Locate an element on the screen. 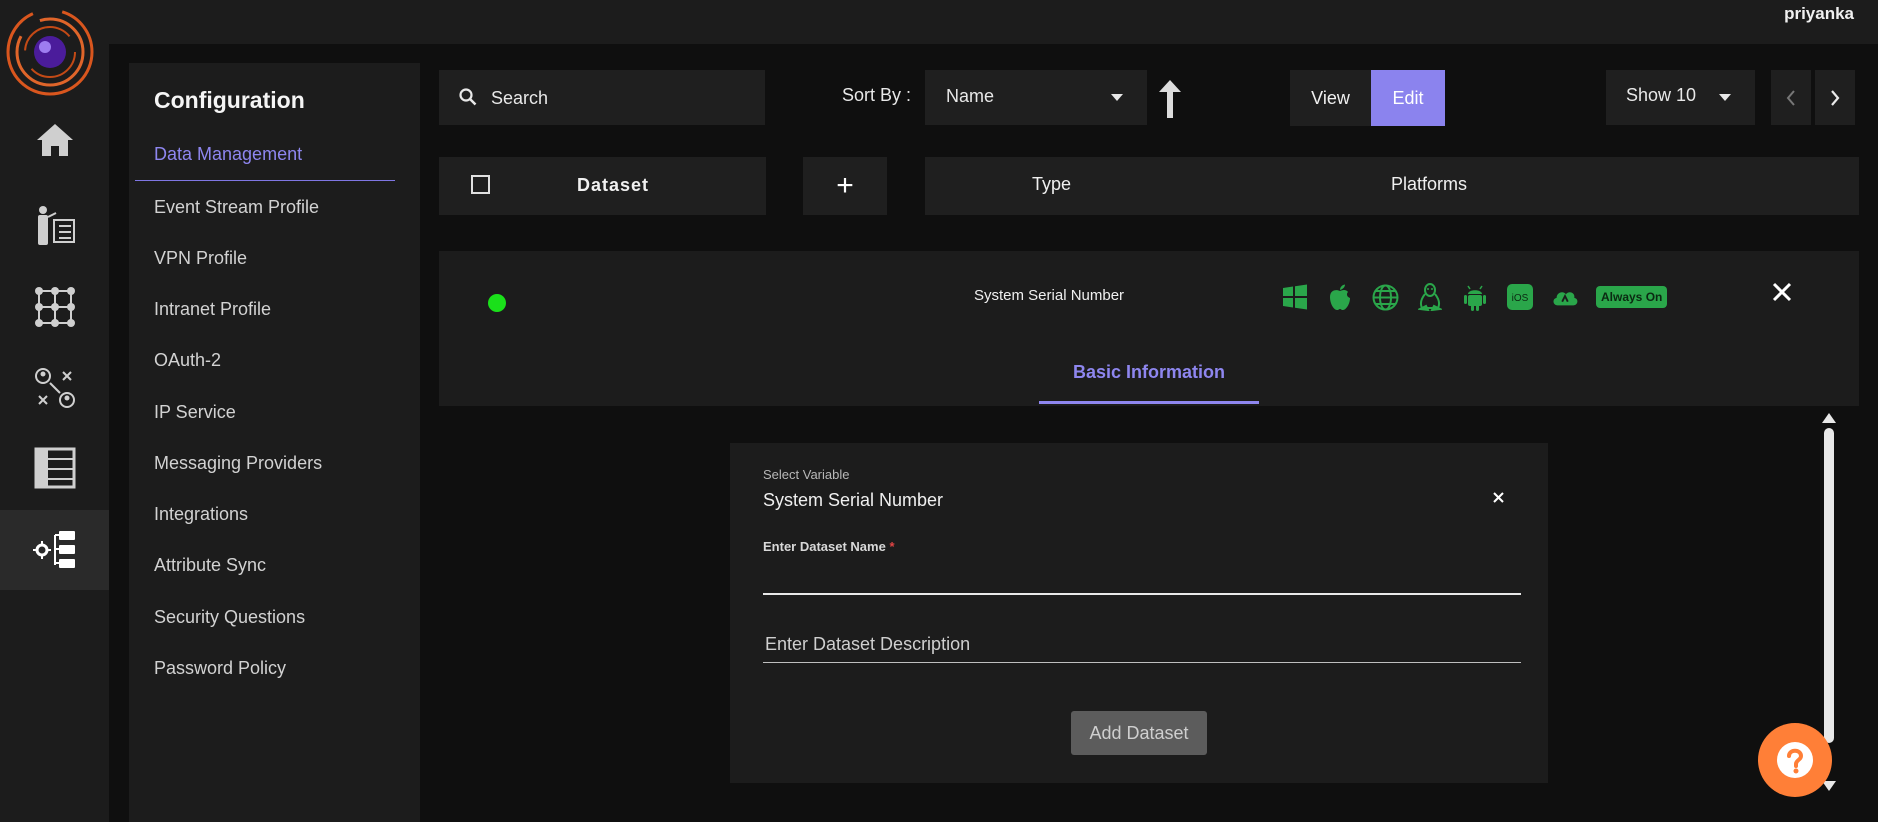 The width and height of the screenshot is (1878, 822). cloud-icon is located at coordinates (1565, 297).